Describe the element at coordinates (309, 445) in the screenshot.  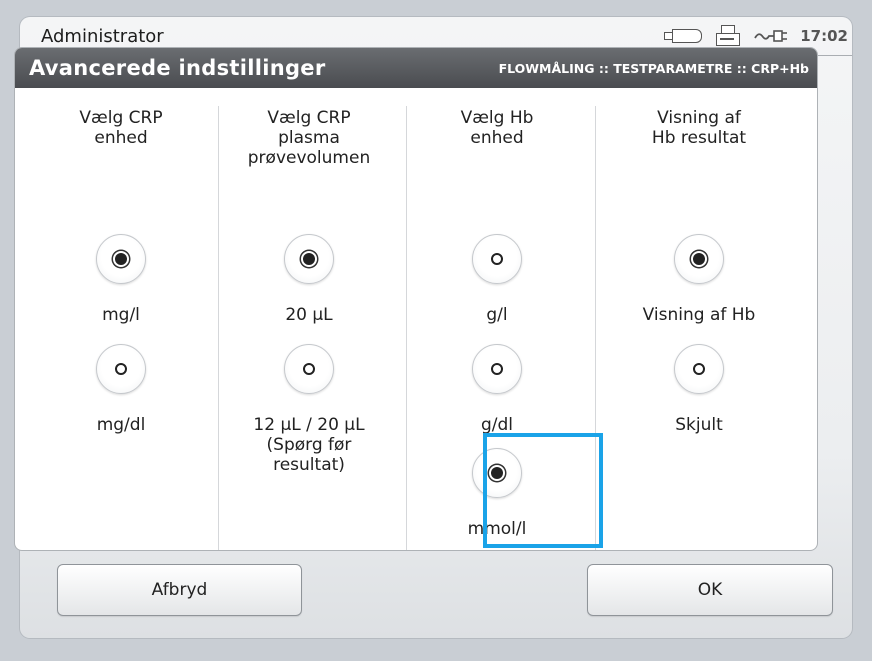
I see `option-label: 12 µL / 20 µL (Spørg før resultat)` at that location.